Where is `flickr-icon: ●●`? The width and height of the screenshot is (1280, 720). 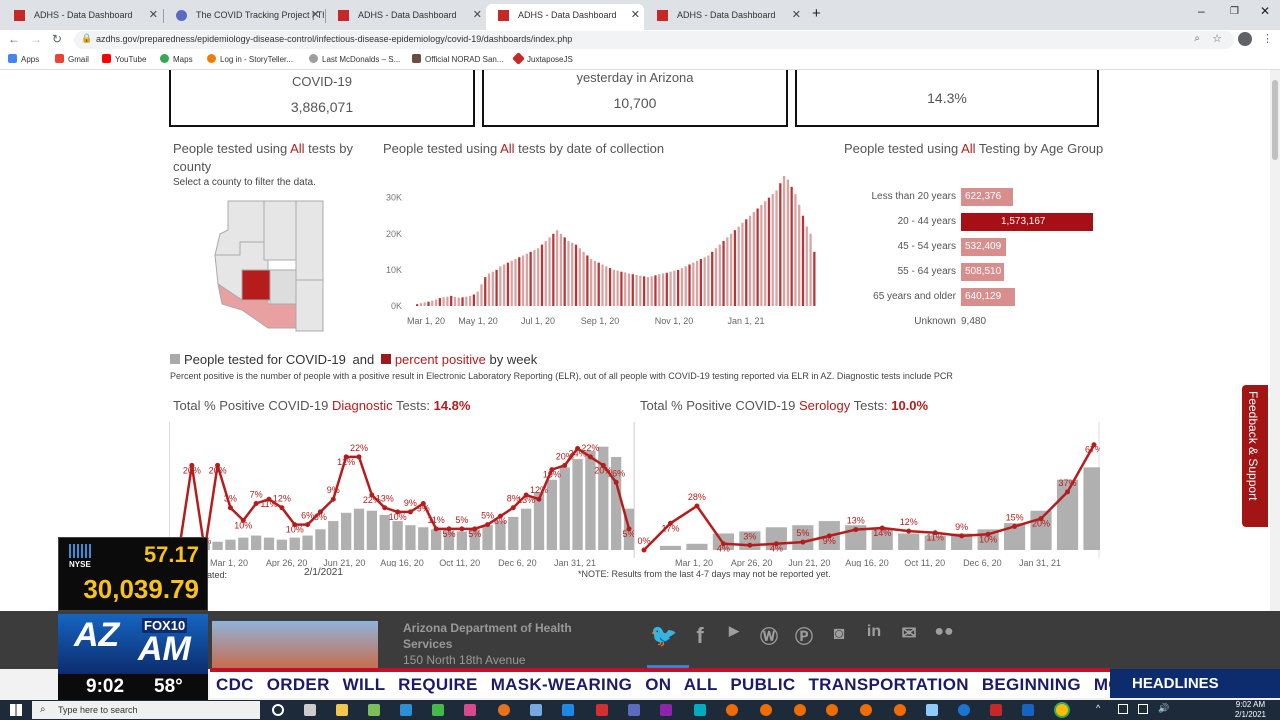
flickr-icon: ●● is located at coordinates (944, 637).